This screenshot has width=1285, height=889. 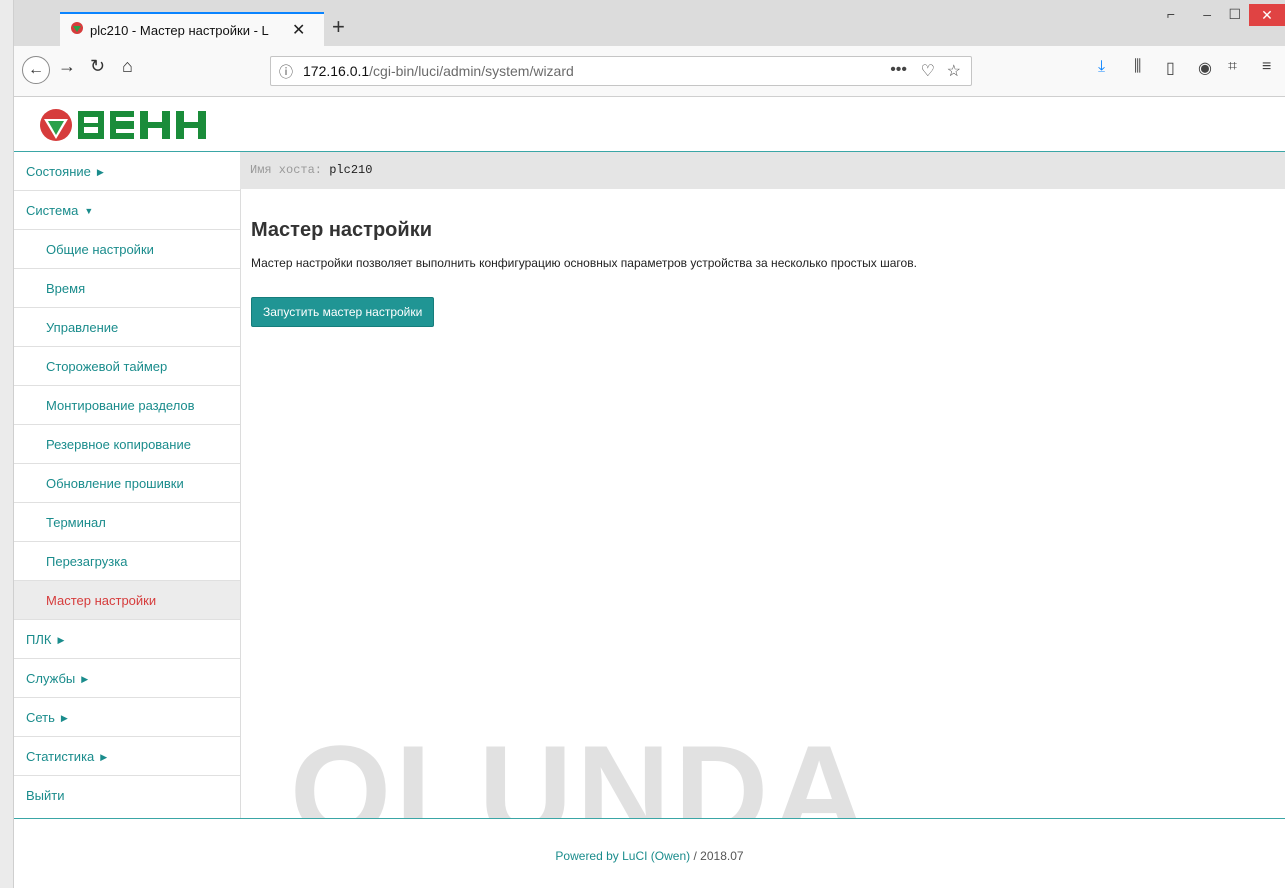 What do you see at coordinates (7, 444) in the screenshot?
I see `window-left-edge` at bounding box center [7, 444].